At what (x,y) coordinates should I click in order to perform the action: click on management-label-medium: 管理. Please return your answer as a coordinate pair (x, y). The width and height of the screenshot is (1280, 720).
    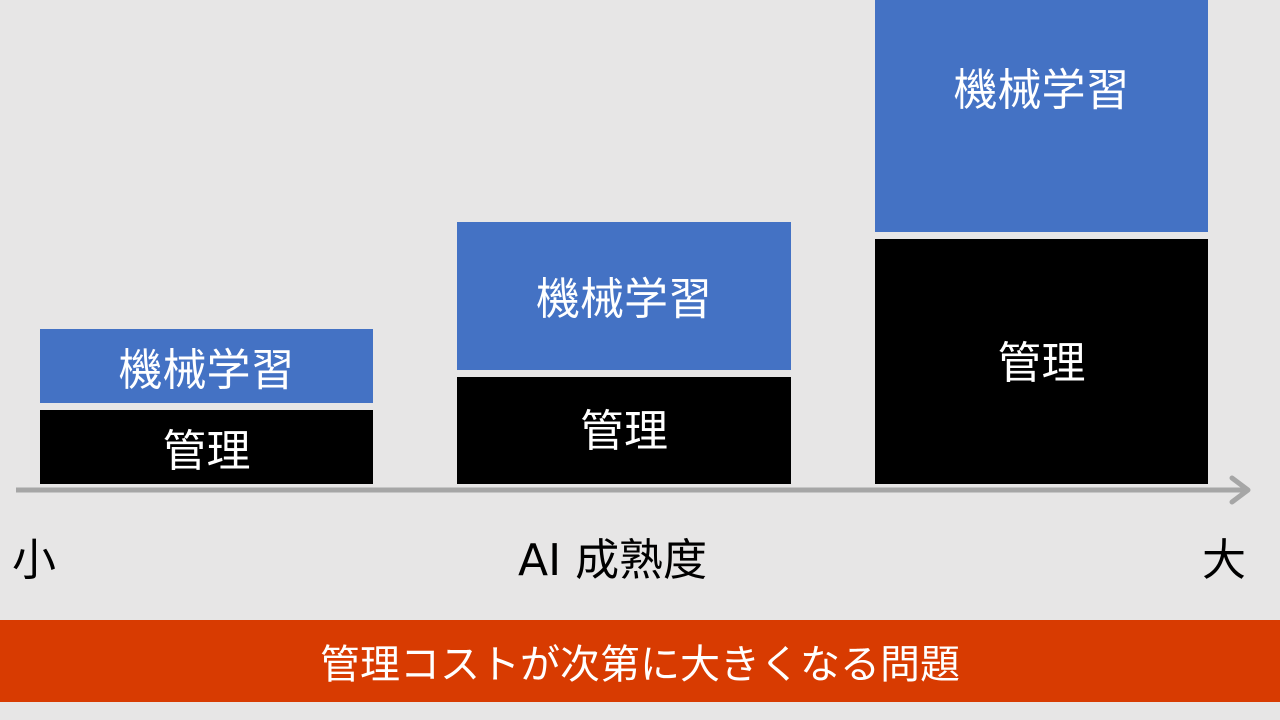
    Looking at the image, I should click on (624, 431).